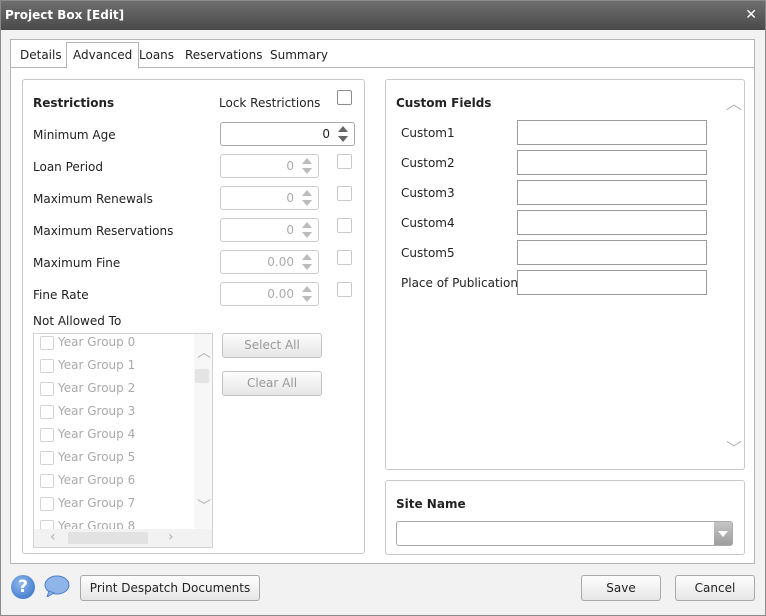 The width and height of the screenshot is (766, 616). What do you see at coordinates (270, 103) in the screenshot?
I see `lock-restrictions-label: Lock Restrictions` at bounding box center [270, 103].